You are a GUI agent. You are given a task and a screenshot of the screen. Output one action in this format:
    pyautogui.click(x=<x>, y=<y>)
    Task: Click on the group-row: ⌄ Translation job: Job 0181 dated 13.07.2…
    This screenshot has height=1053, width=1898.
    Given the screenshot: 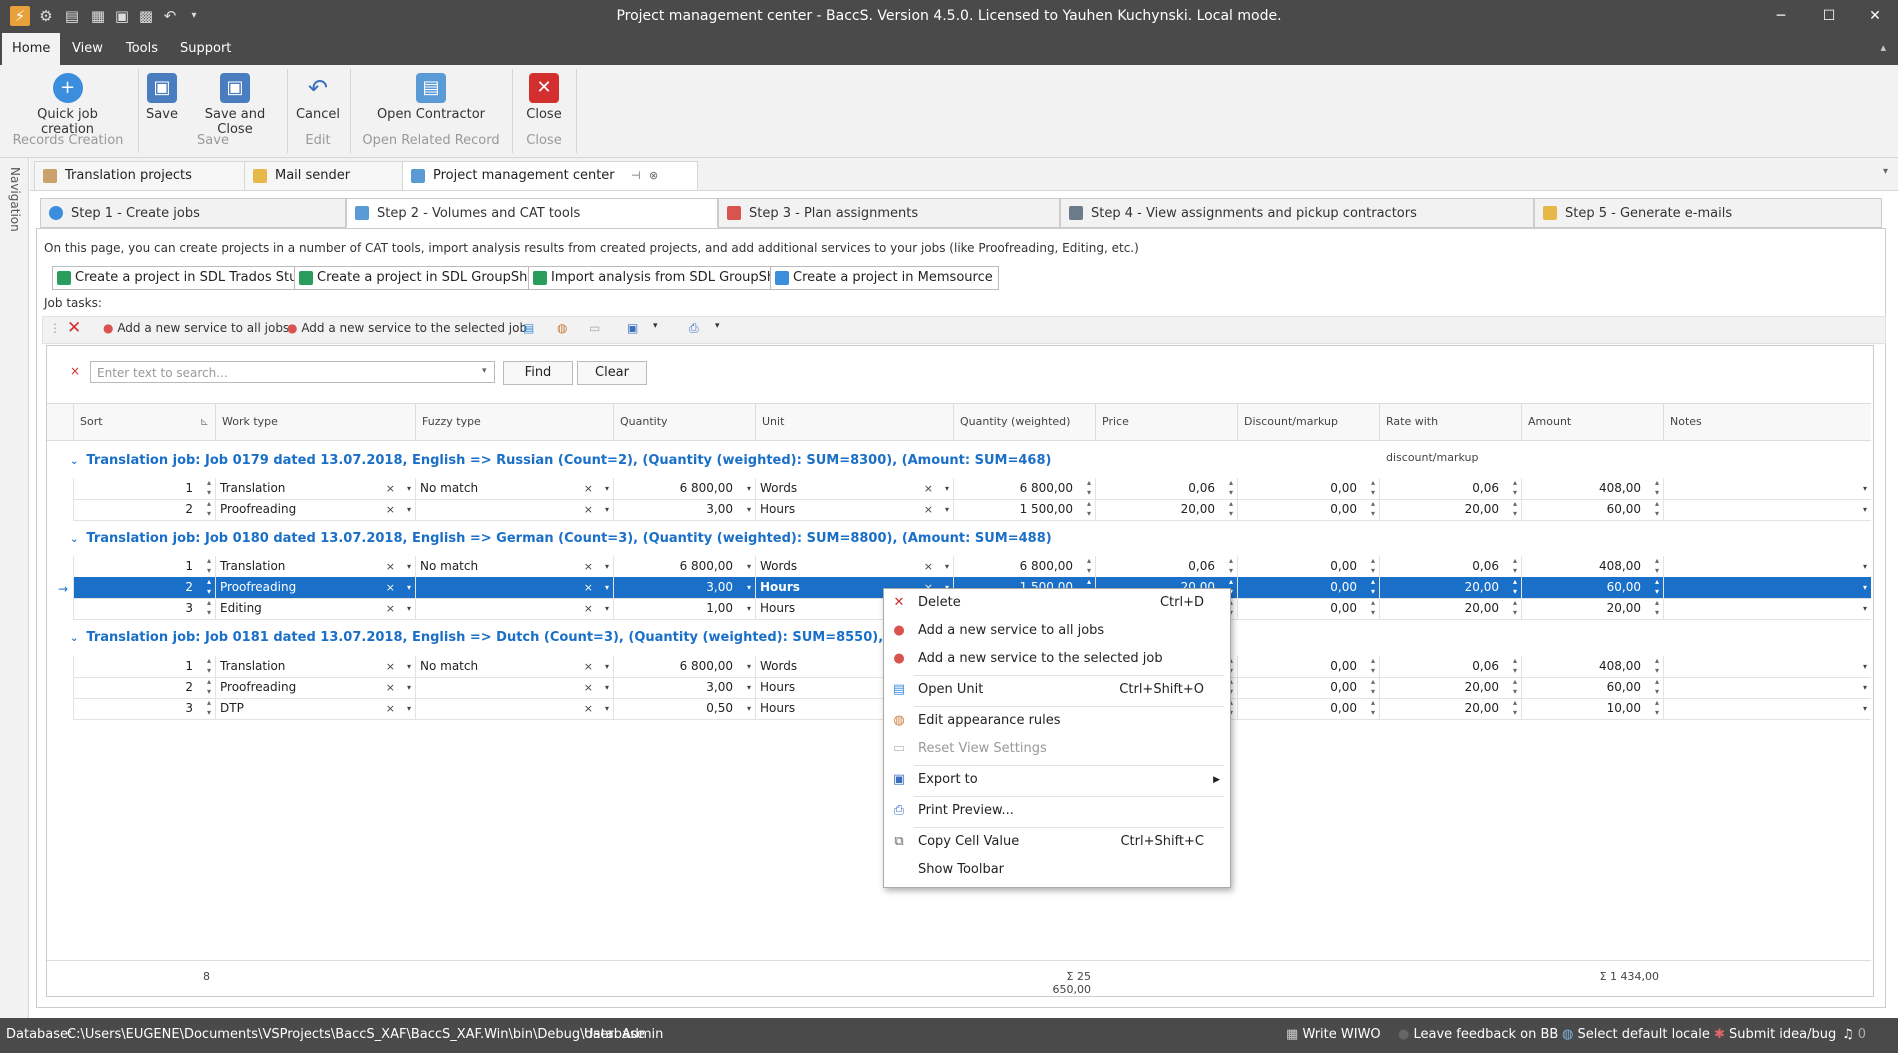 What is the action you would take?
    pyautogui.click(x=513, y=638)
    